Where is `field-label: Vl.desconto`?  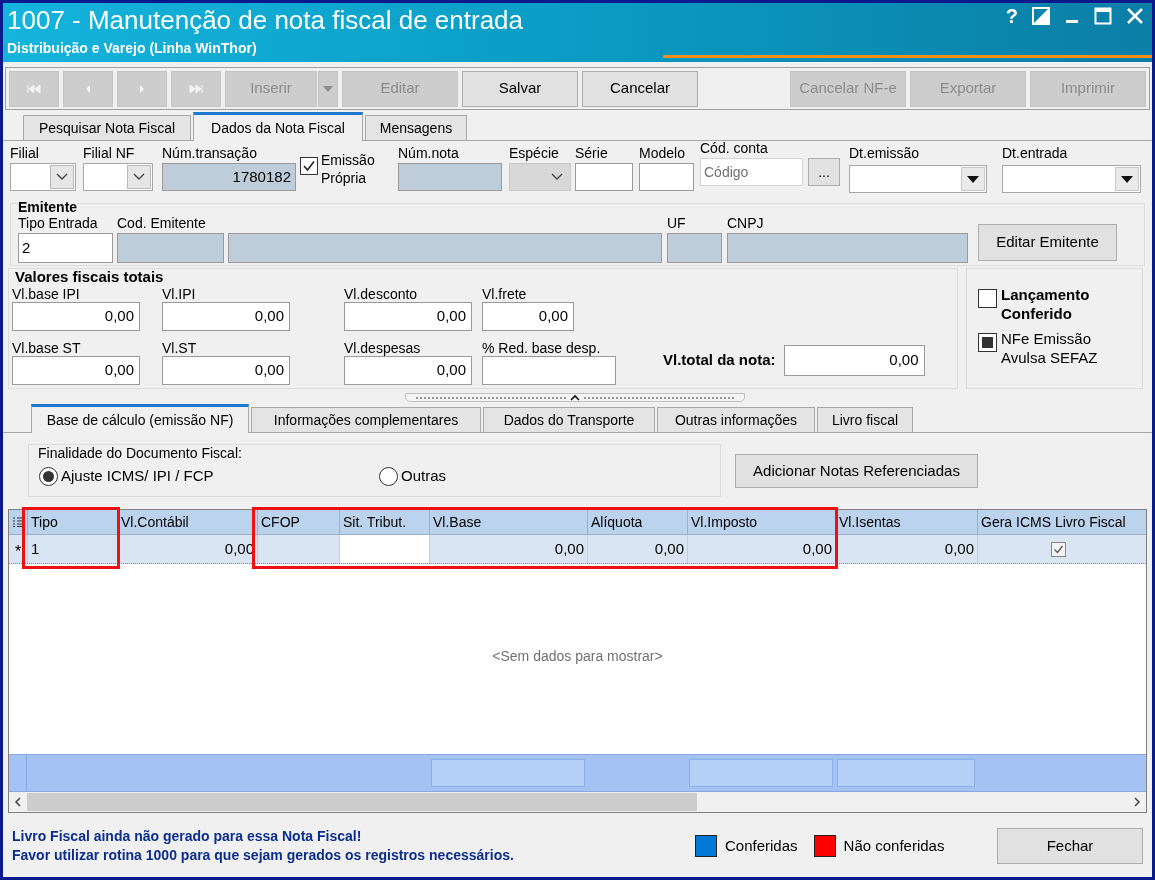
field-label: Vl.desconto is located at coordinates (381, 294).